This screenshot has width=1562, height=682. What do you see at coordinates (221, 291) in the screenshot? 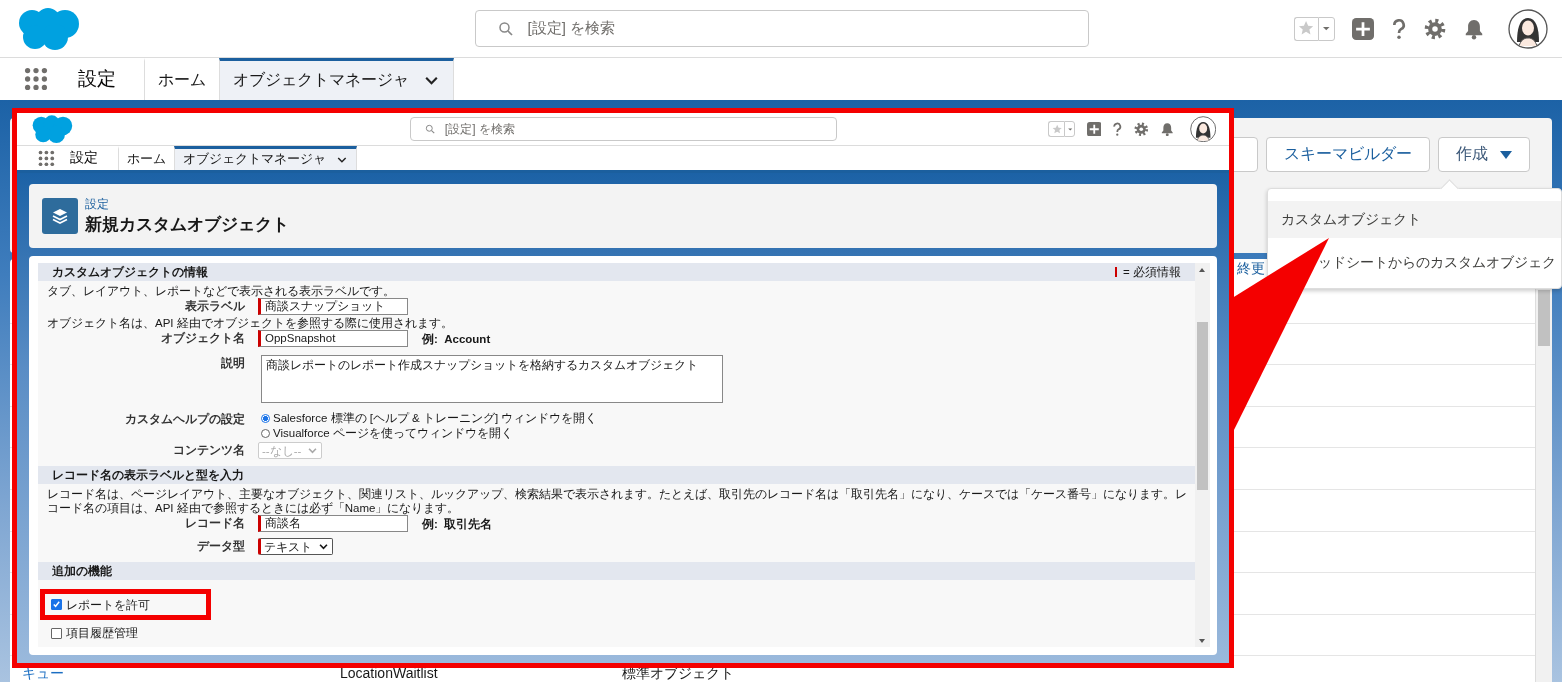
I see `hint-text: タブ、レイアウト、レポートなどで表示される表示ラベルです。` at bounding box center [221, 291].